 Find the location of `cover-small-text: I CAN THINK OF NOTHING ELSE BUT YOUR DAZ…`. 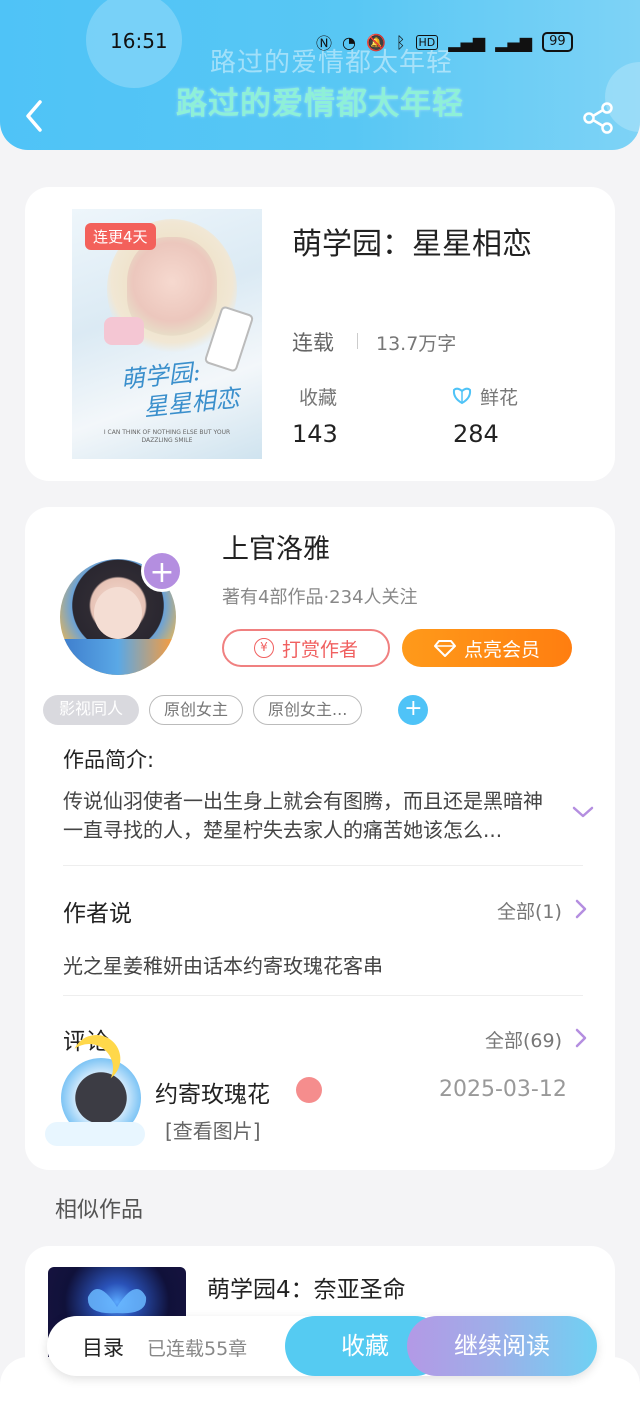

cover-small-text: I CAN THINK OF NOTHING ELSE BUT YOUR DAZ… is located at coordinates (167, 436).